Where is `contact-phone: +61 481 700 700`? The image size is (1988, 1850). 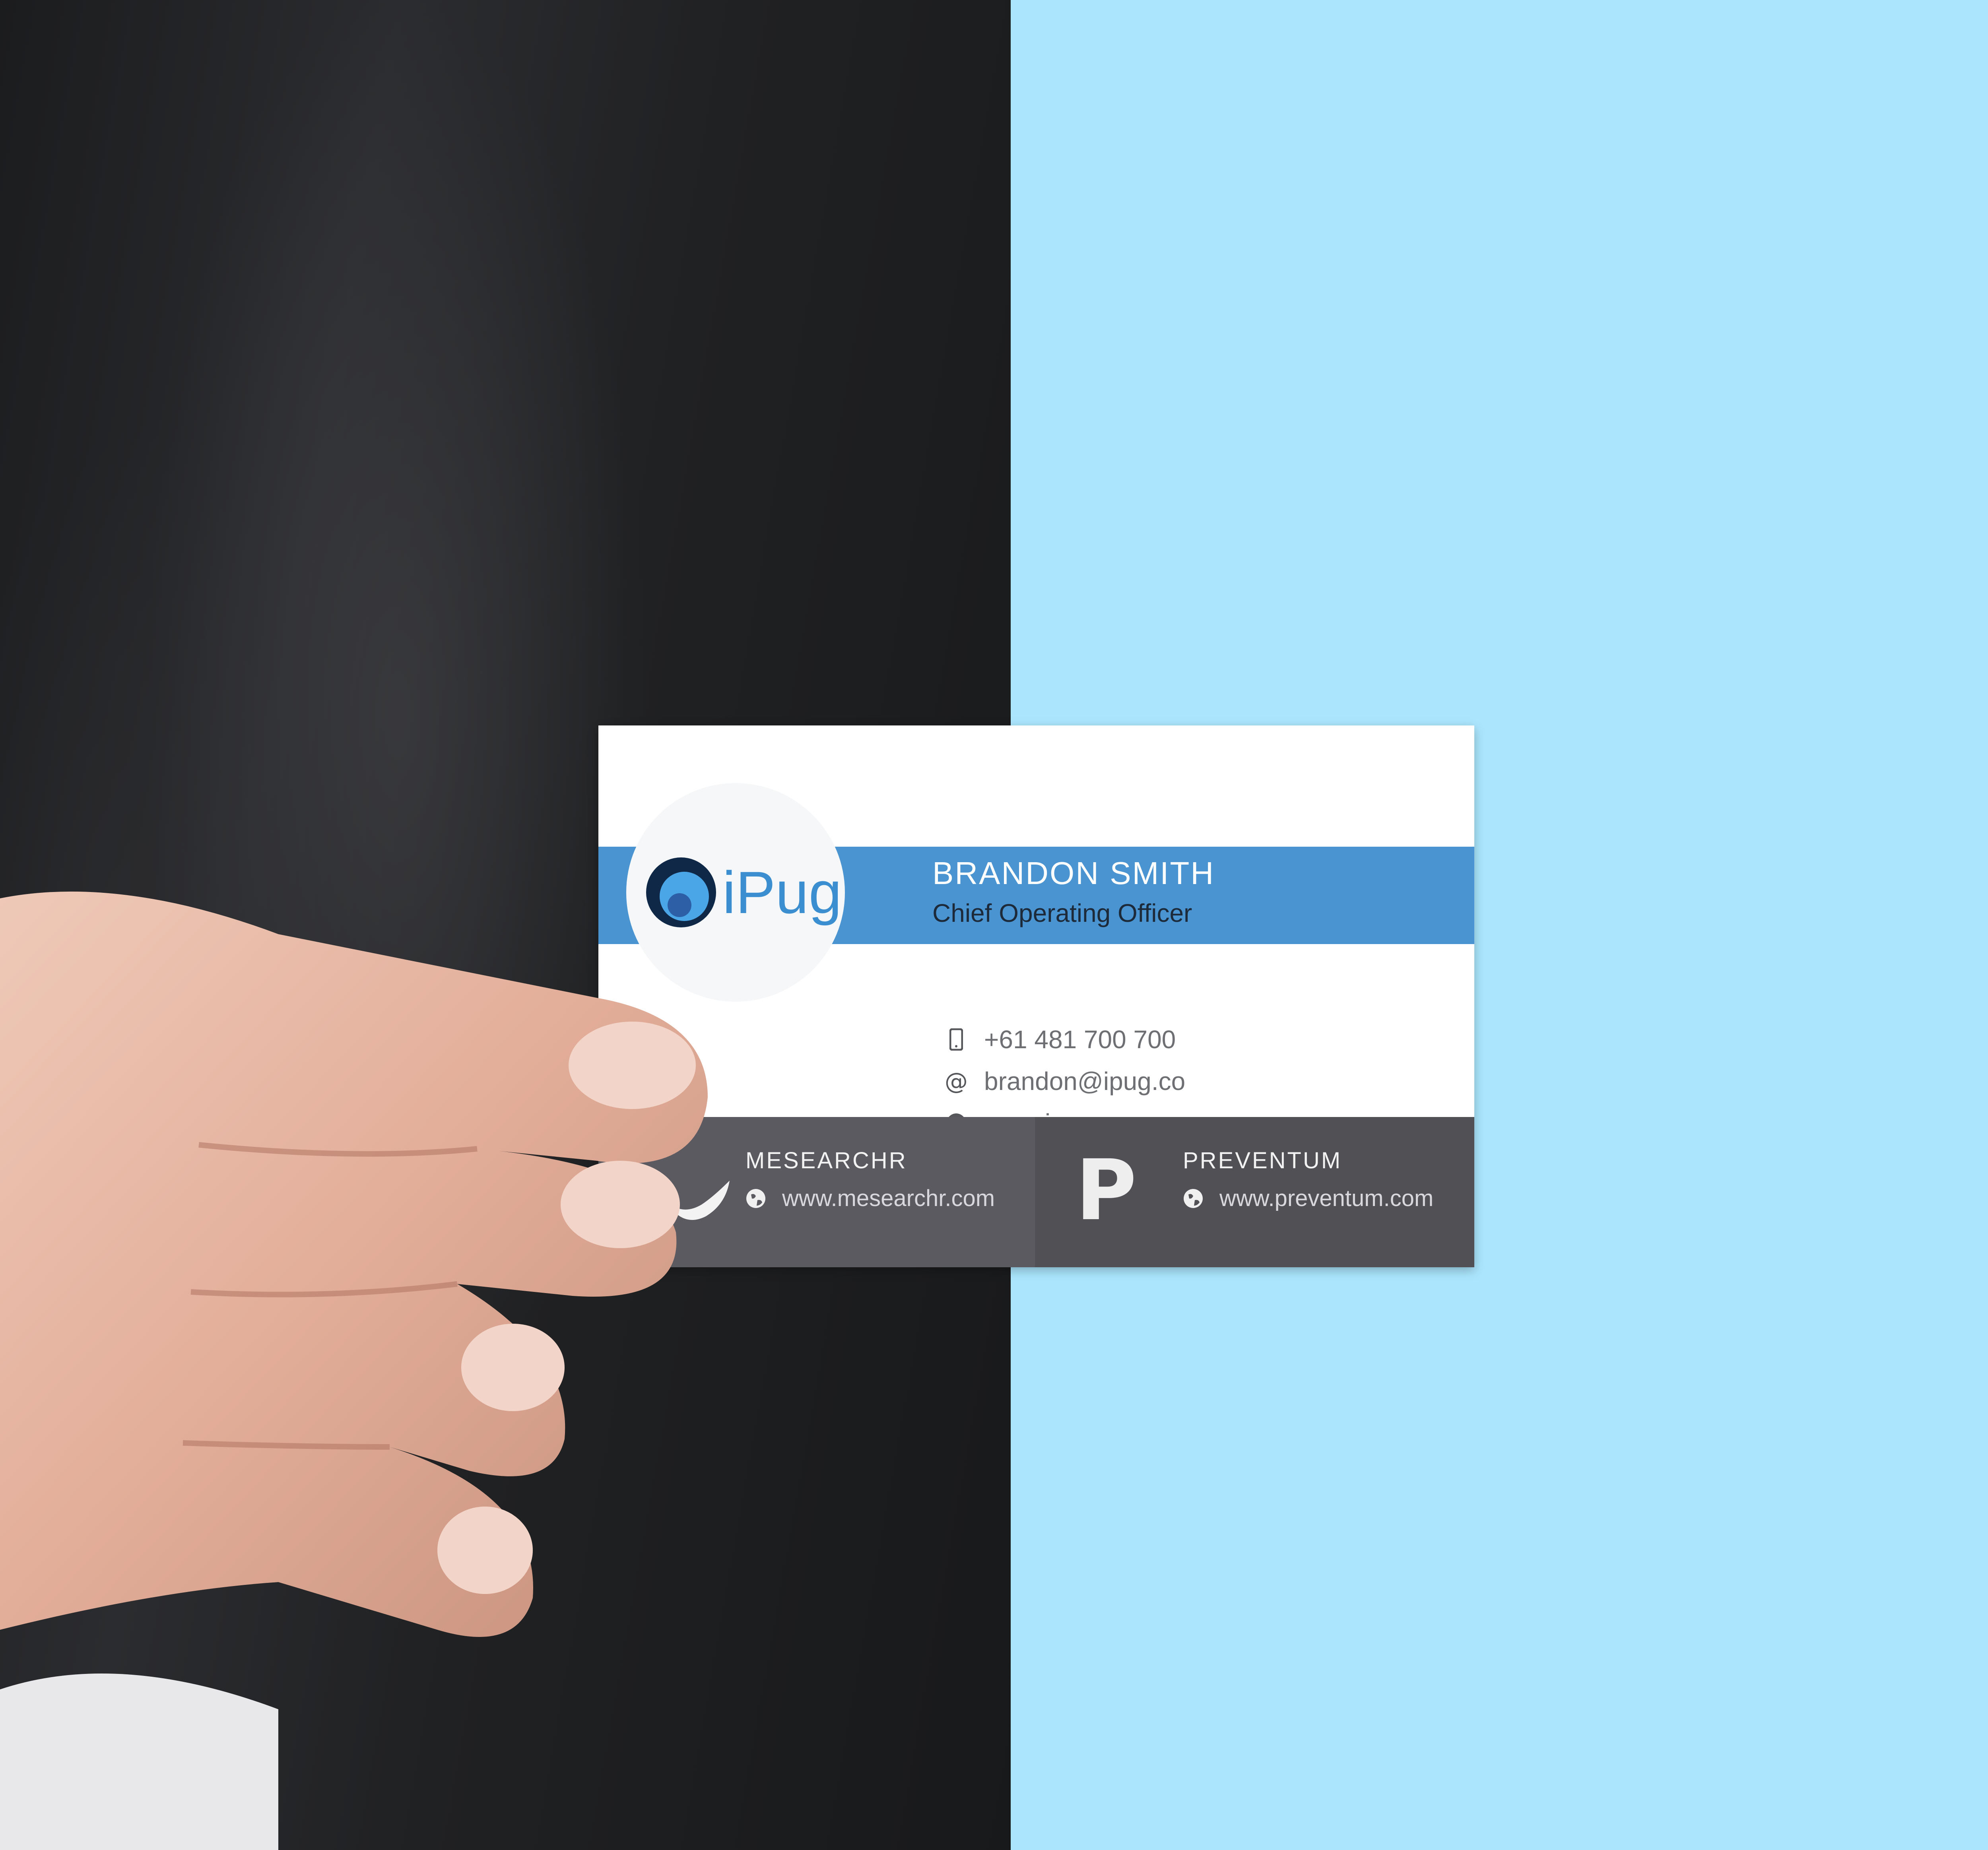 contact-phone: +61 481 700 700 is located at coordinates (1060, 1039).